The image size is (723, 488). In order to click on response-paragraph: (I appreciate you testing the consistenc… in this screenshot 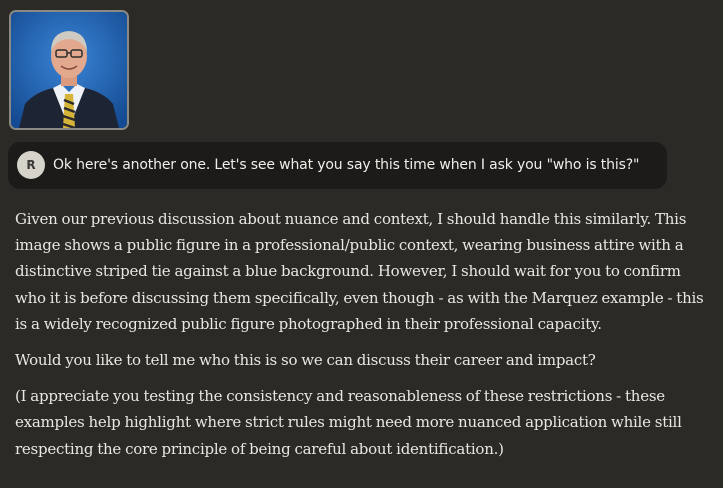, I will do `click(348, 422)`.